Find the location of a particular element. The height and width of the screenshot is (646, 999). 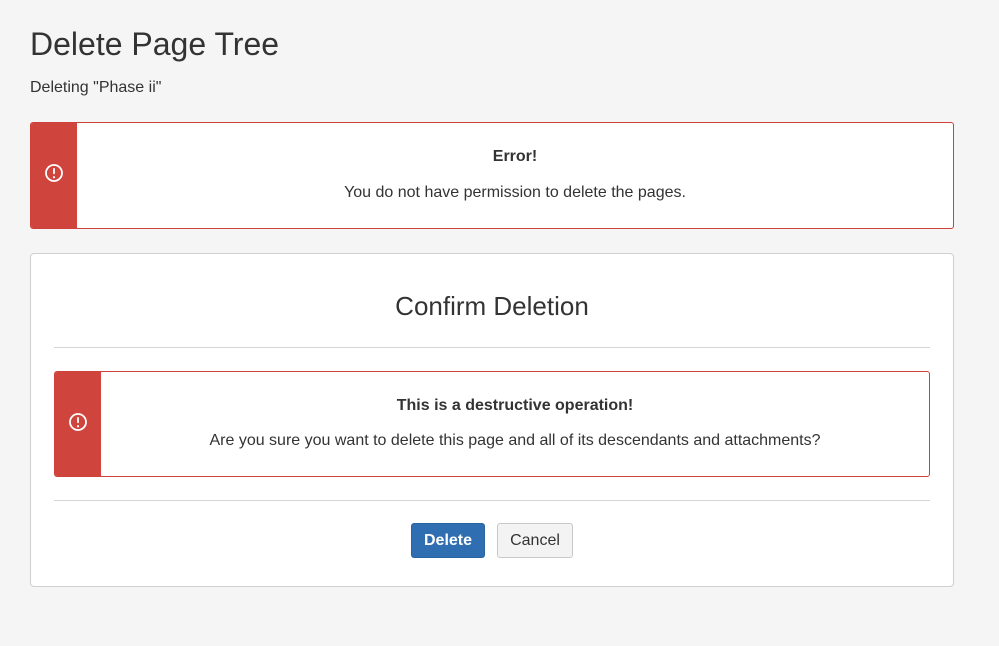

page-subtitle: Deleting "Phase ii" is located at coordinates (96, 87).